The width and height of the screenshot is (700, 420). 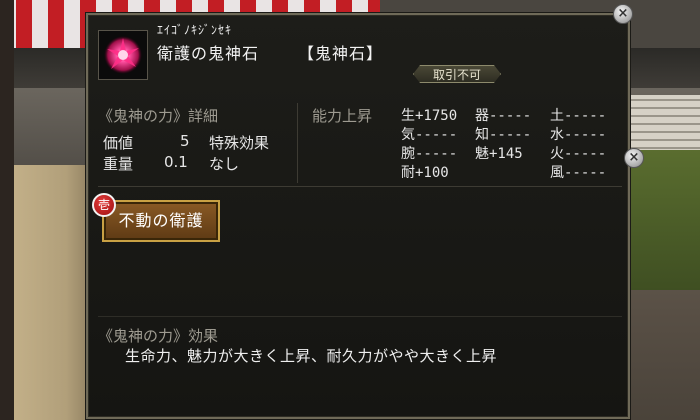 I want to click on background-pole, so click(x=7, y=210).